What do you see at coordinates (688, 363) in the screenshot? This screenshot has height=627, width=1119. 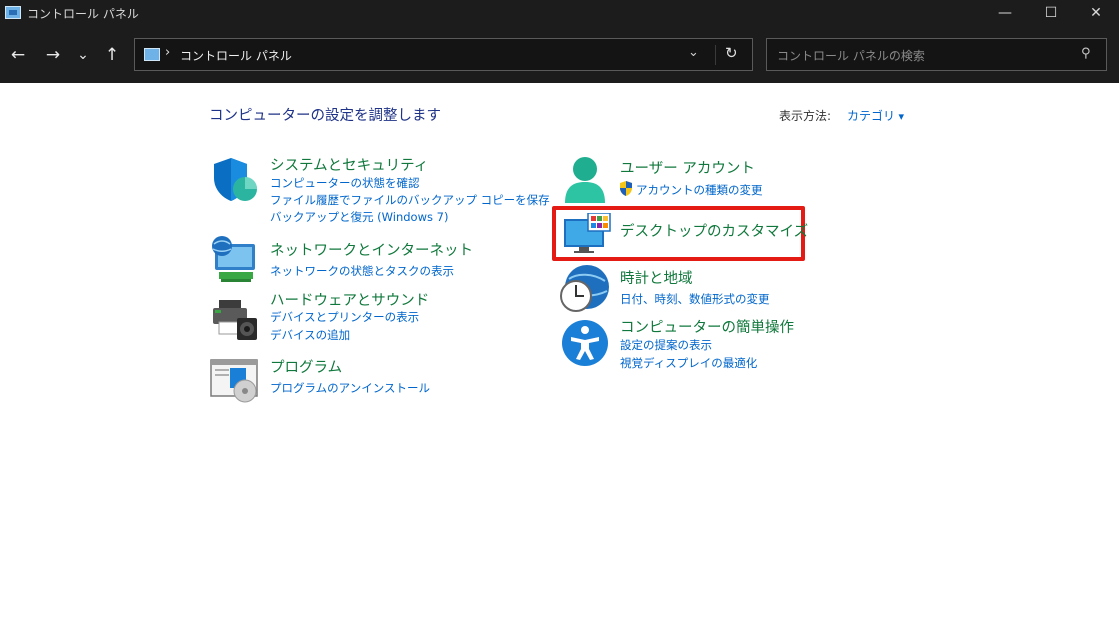 I see `link-optimize-visual-display: 視覚ディスプレイの最適化` at bounding box center [688, 363].